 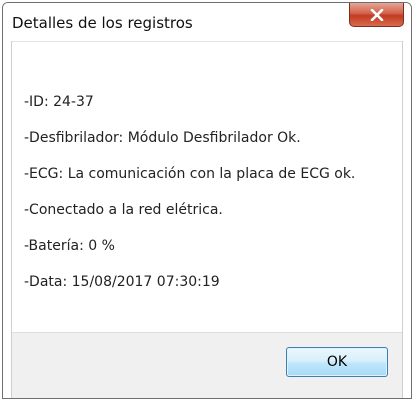 What do you see at coordinates (7, 219) in the screenshot?
I see `window-frame-left` at bounding box center [7, 219].